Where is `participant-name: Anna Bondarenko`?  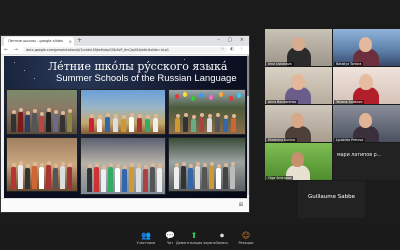
participant-name: Anna Bondarenko is located at coordinates (282, 101).